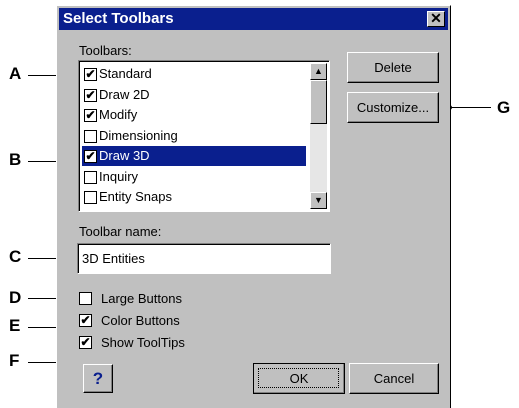 The width and height of the screenshot is (519, 408). I want to click on leader-line-g, so click(470, 107).